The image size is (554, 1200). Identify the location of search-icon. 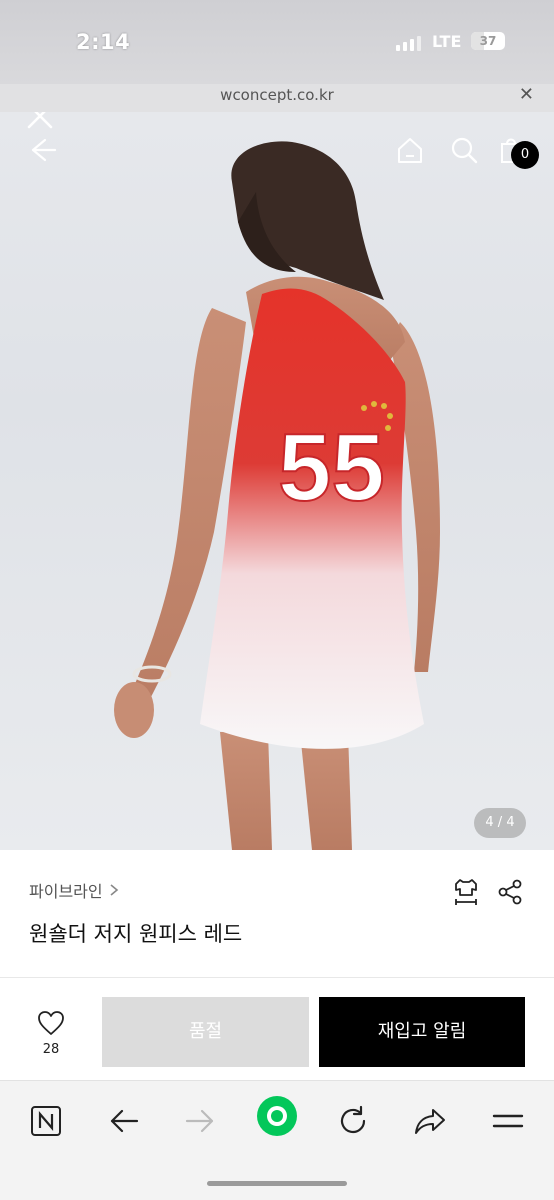
(464, 150).